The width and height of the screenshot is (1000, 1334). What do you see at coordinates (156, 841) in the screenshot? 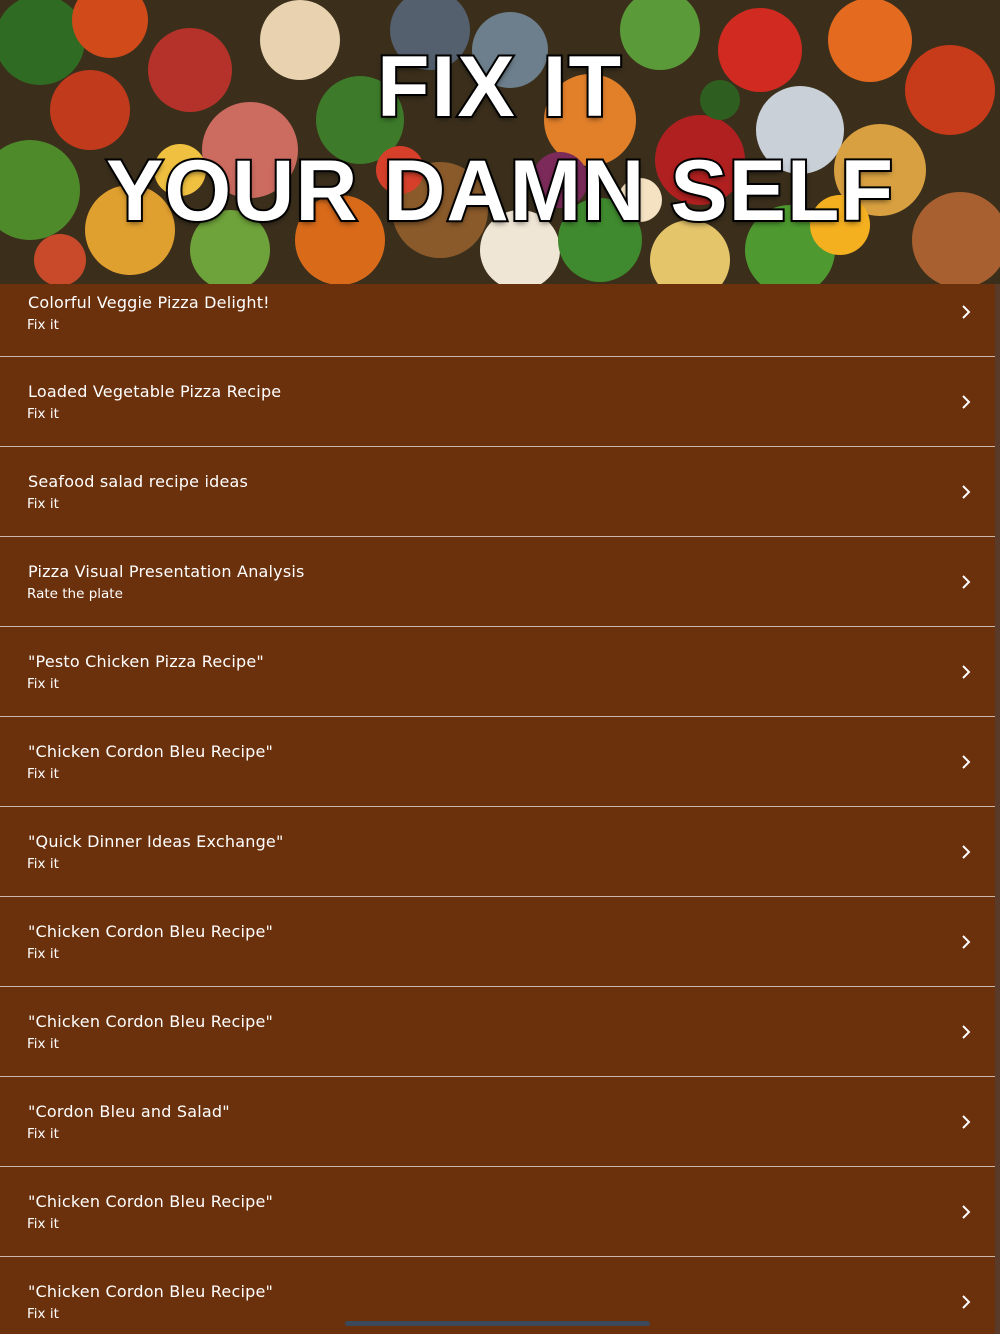
I see `list-item-title: "Quick Dinner Ideas Exchange"` at bounding box center [156, 841].